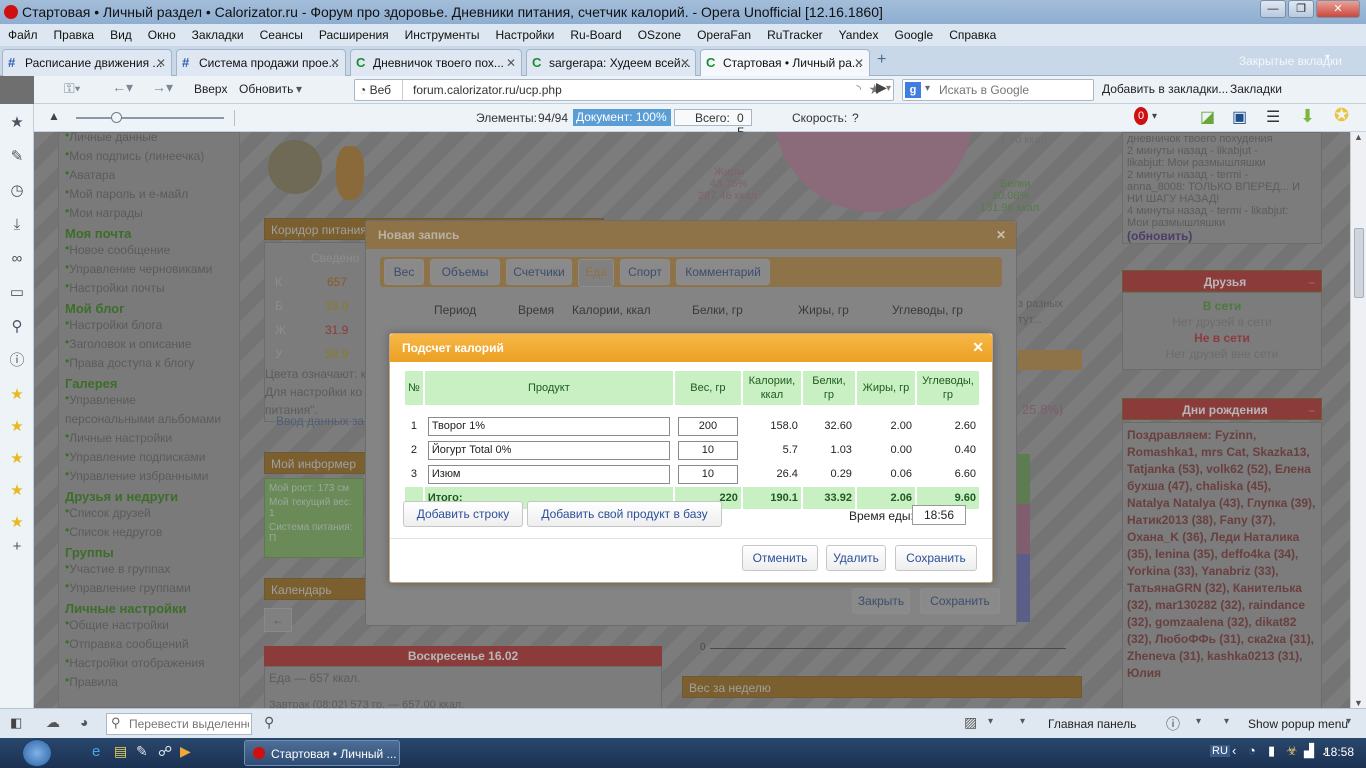  What do you see at coordinates (121, 496) in the screenshot?
I see `left-menu-section-title: Друзья и недруги` at bounding box center [121, 496].